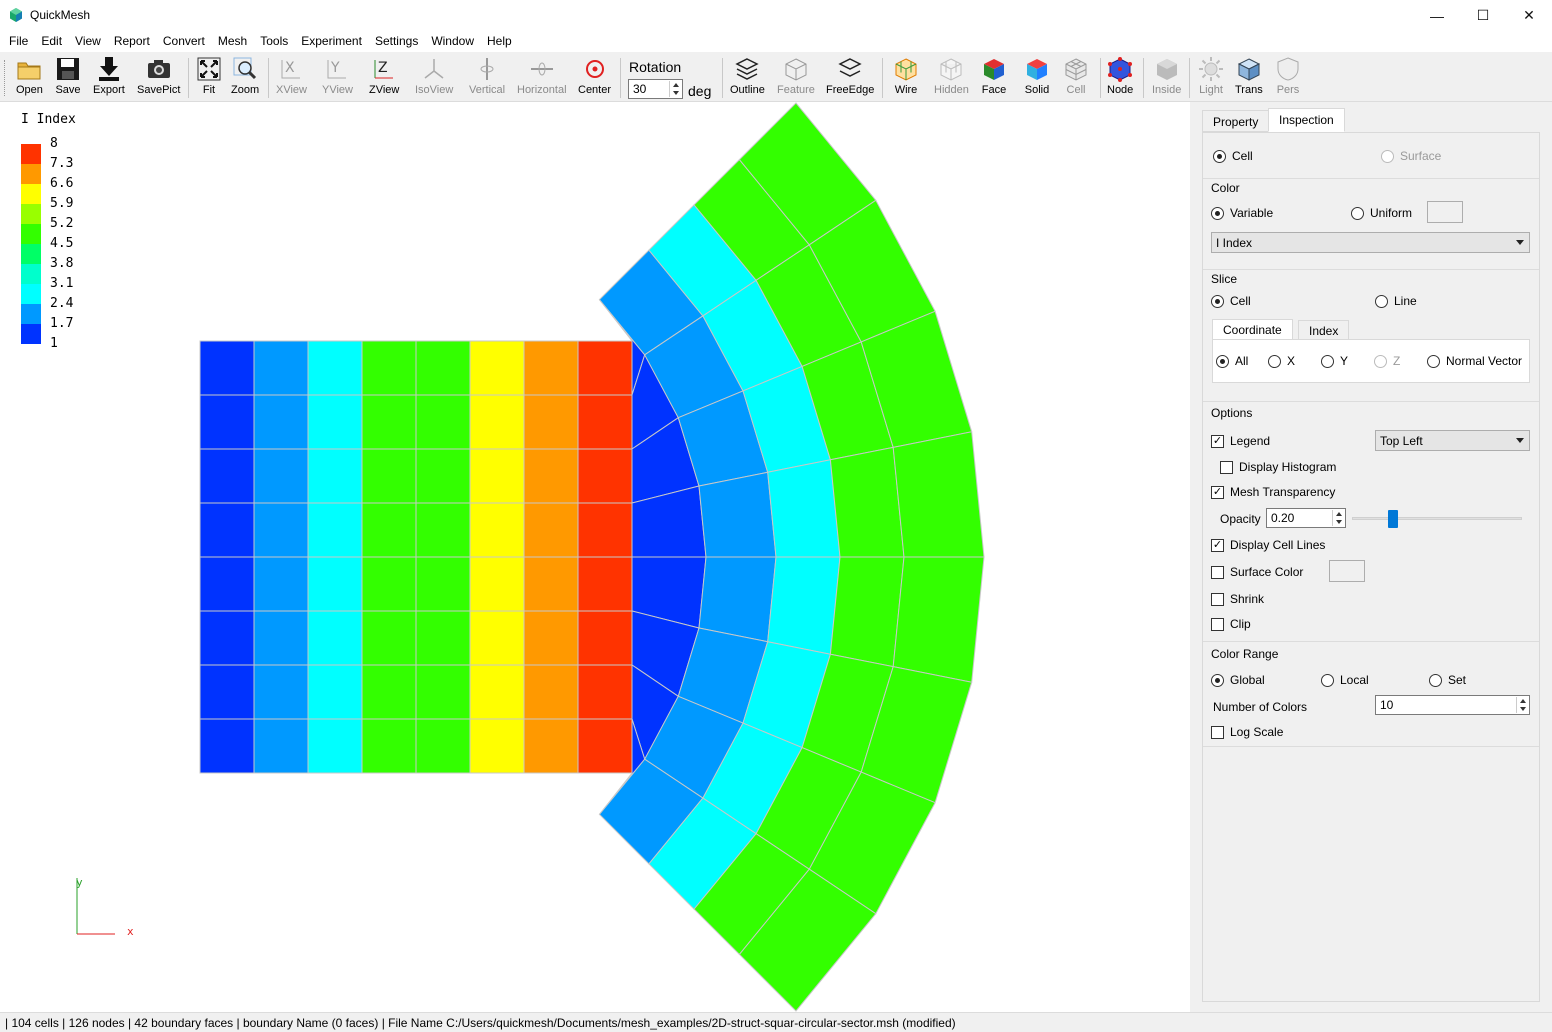  Describe the element at coordinates (1242, 213) in the screenshot. I see `color-variable-radio: Variable` at that location.